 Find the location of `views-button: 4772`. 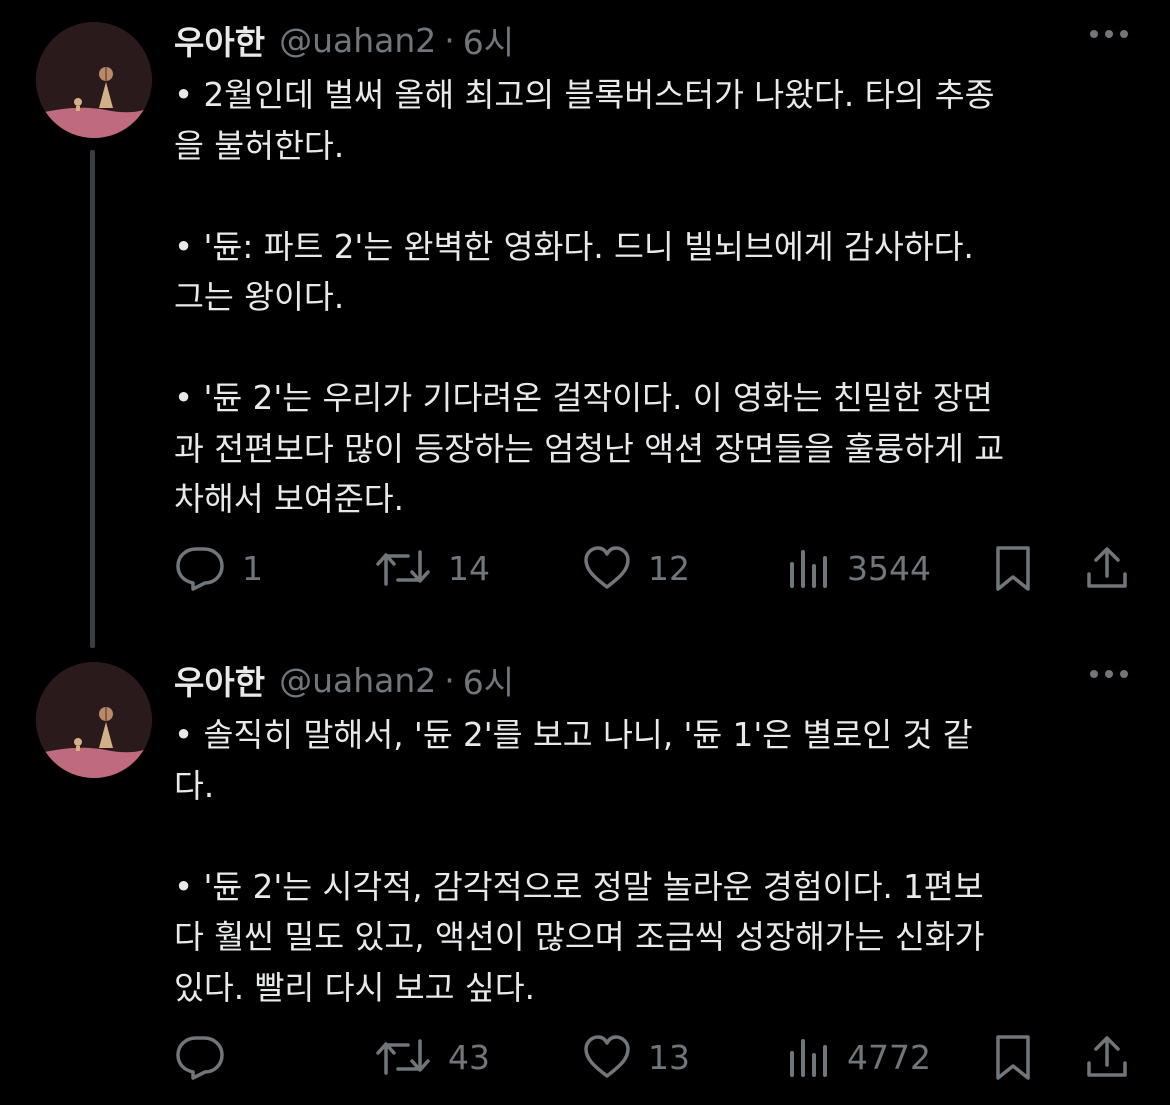

views-button: 4772 is located at coordinates (859, 1057).